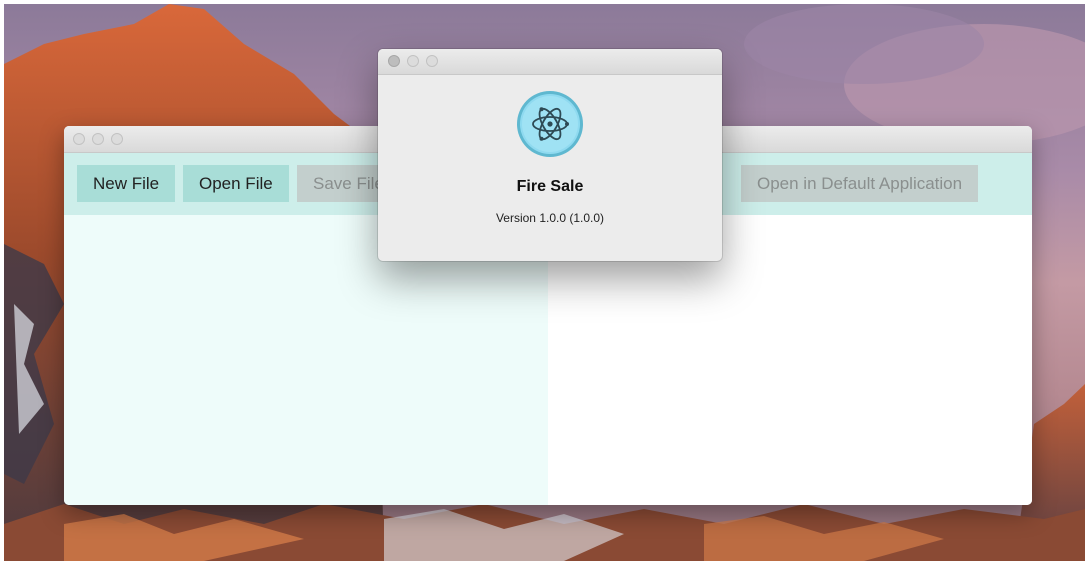 The image size is (1089, 565). I want to click on minimize-button, so click(98, 139).